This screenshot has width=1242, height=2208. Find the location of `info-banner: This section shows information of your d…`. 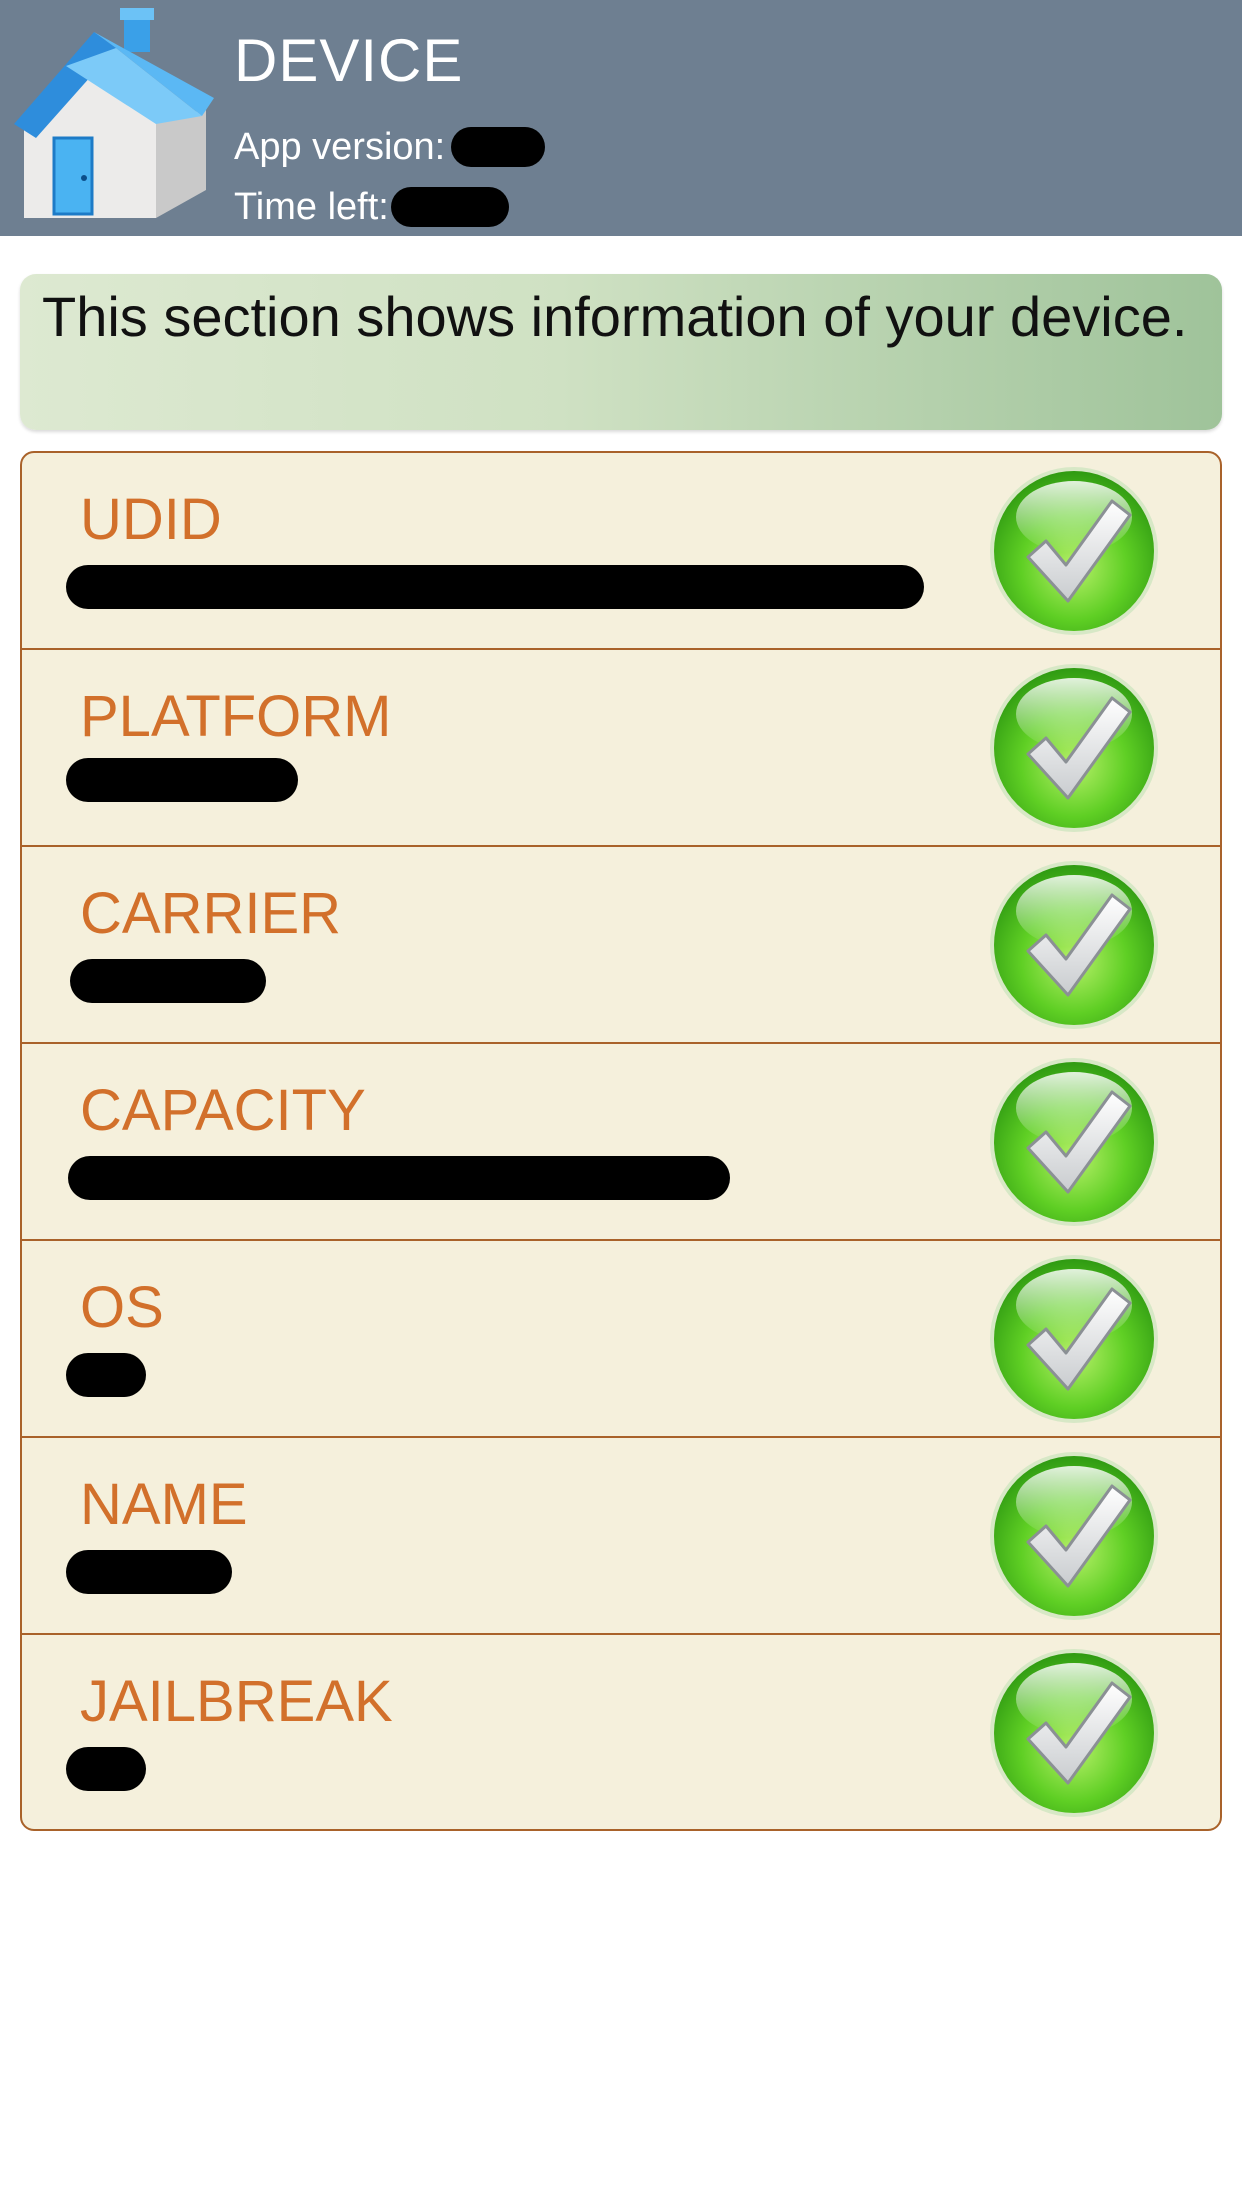

info-banner: This section shows information of your d… is located at coordinates (621, 352).